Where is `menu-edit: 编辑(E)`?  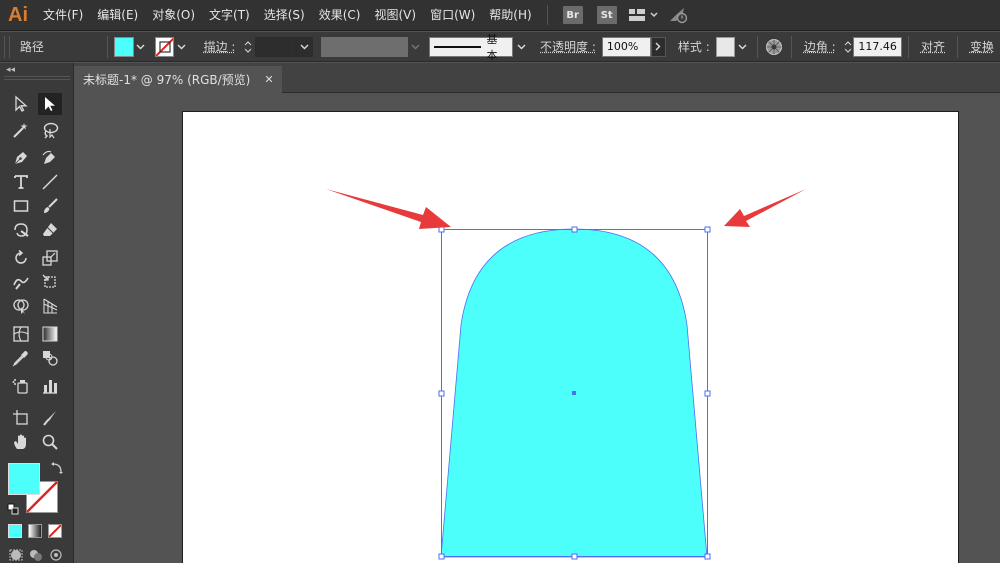 menu-edit: 编辑(E) is located at coordinates (117, 15).